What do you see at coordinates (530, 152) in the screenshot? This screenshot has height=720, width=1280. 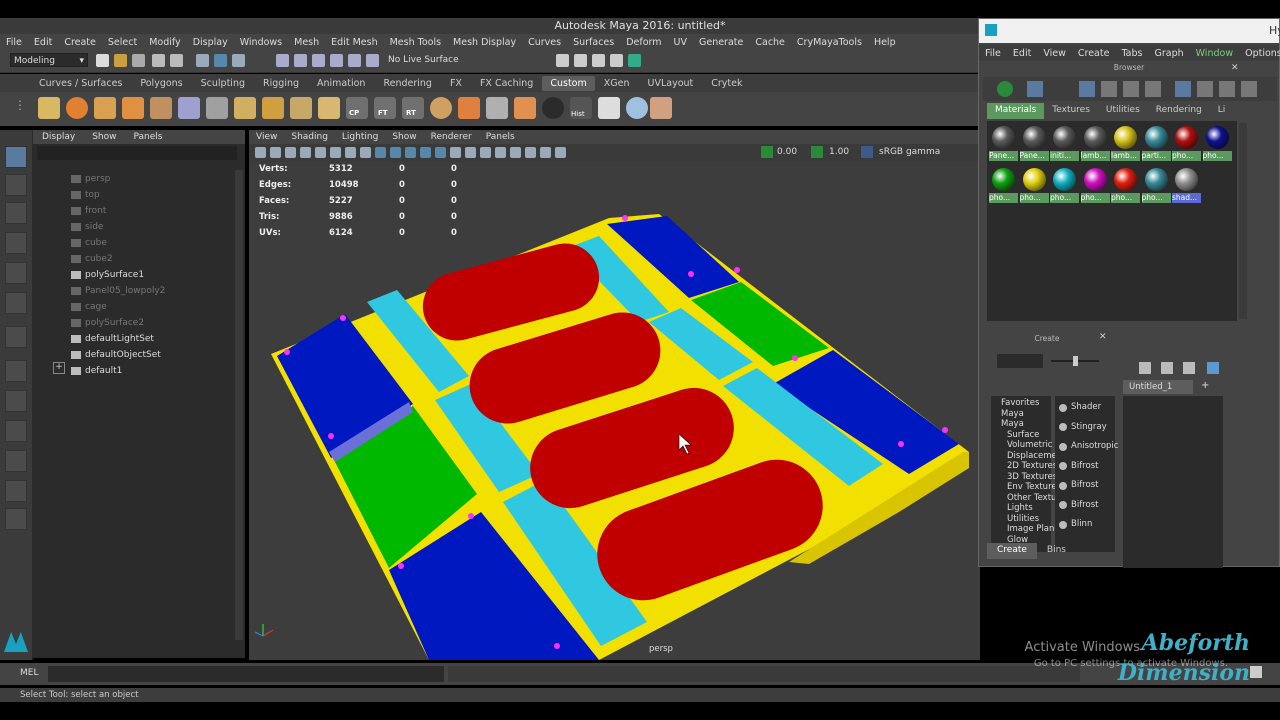 I see `dof-icon` at bounding box center [530, 152].